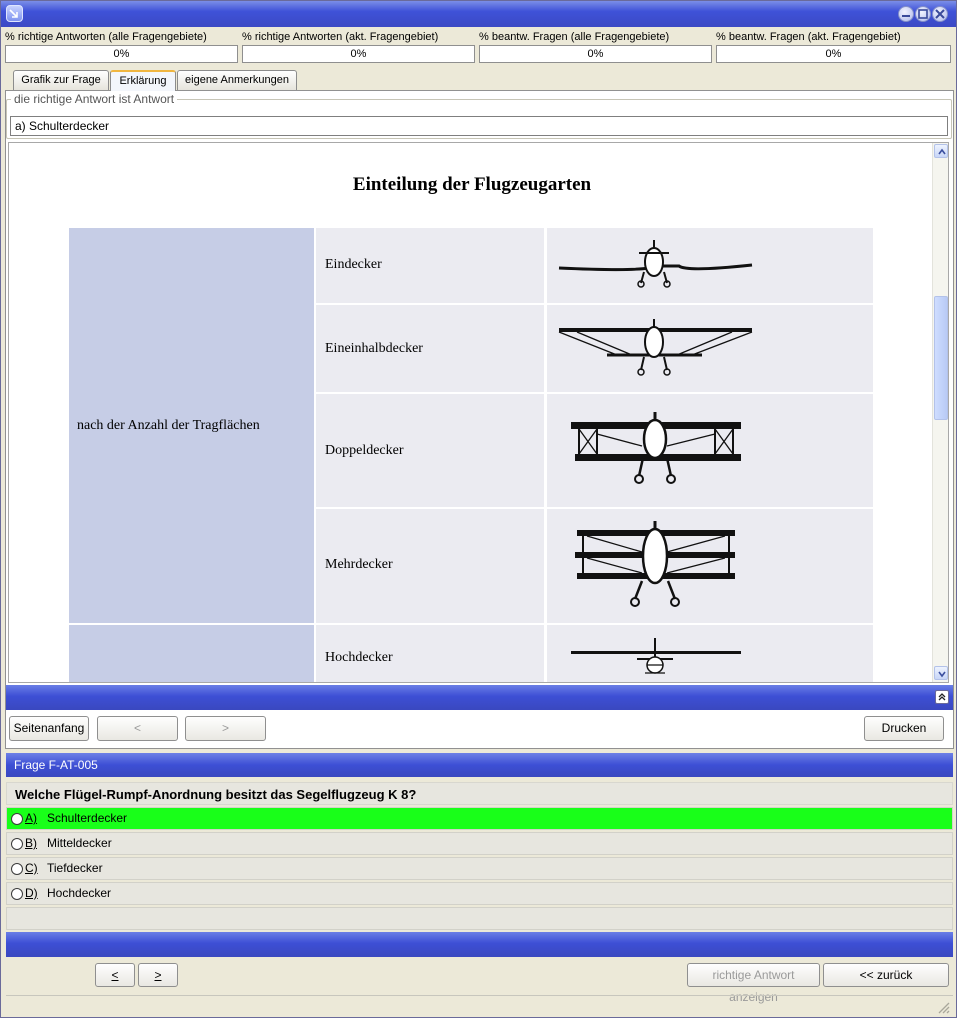 The height and width of the screenshot is (1018, 957). What do you see at coordinates (478, 14) in the screenshot?
I see `title-bar` at bounding box center [478, 14].